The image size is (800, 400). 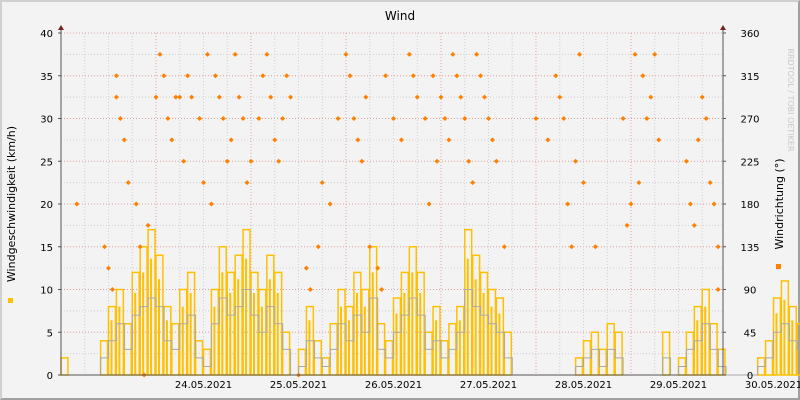 I want to click on y2-tick-label: 90, so click(x=750, y=291).